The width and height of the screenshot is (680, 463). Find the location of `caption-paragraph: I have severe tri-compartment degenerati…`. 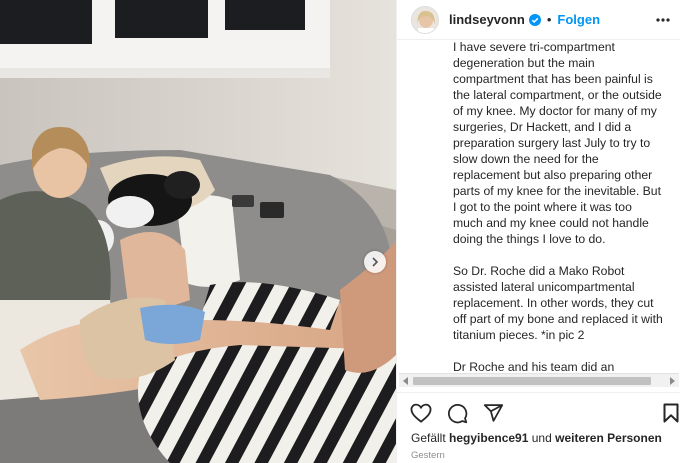

caption-paragraph: I have severe tri-compartment degenerati… is located at coordinates (557, 143).